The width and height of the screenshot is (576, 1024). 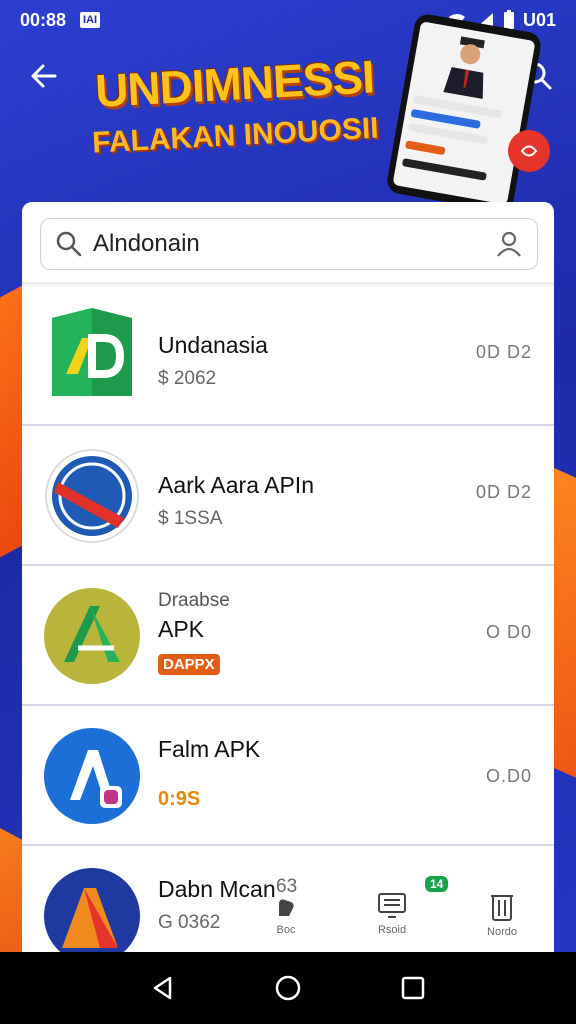 What do you see at coordinates (213, 345) in the screenshot?
I see `app-name: Undanasia` at bounding box center [213, 345].